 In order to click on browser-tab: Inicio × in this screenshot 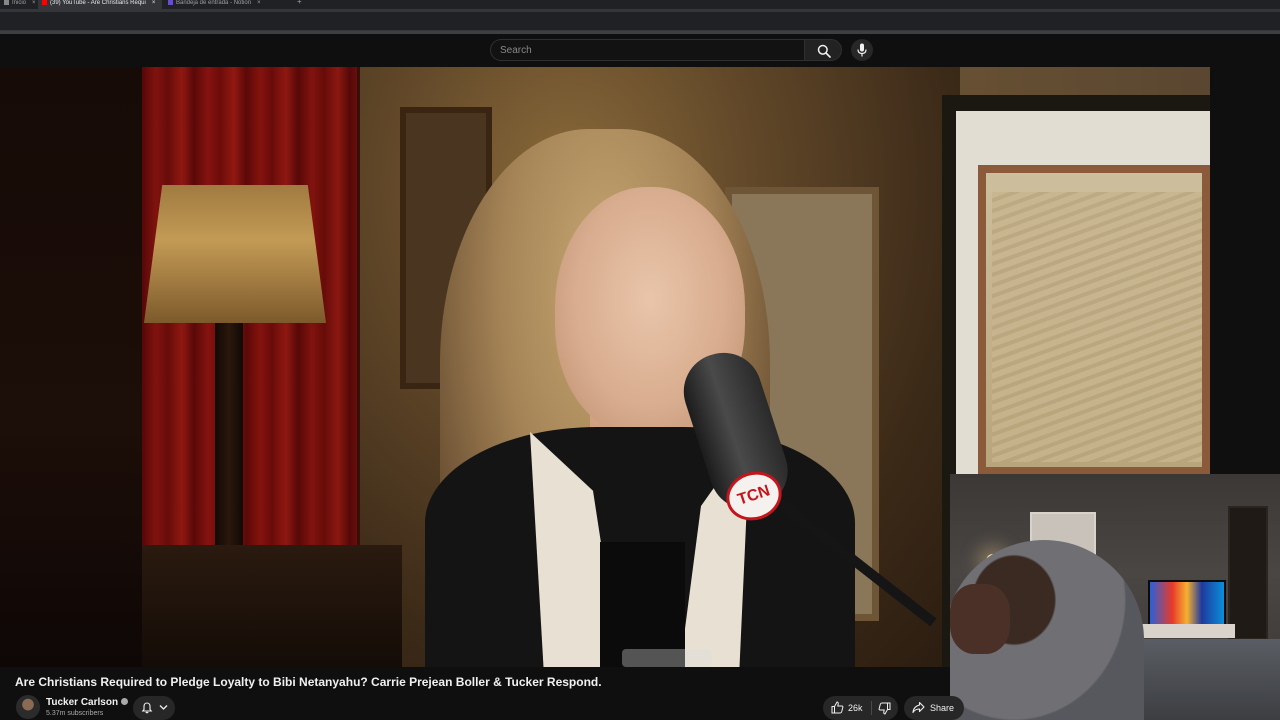, I will do `click(19, 4)`.